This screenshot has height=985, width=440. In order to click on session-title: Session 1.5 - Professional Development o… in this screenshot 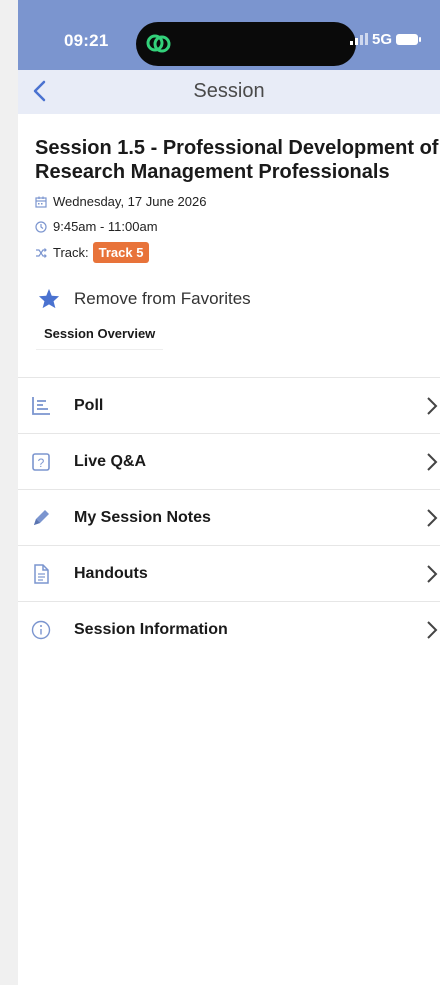, I will do `click(237, 160)`.